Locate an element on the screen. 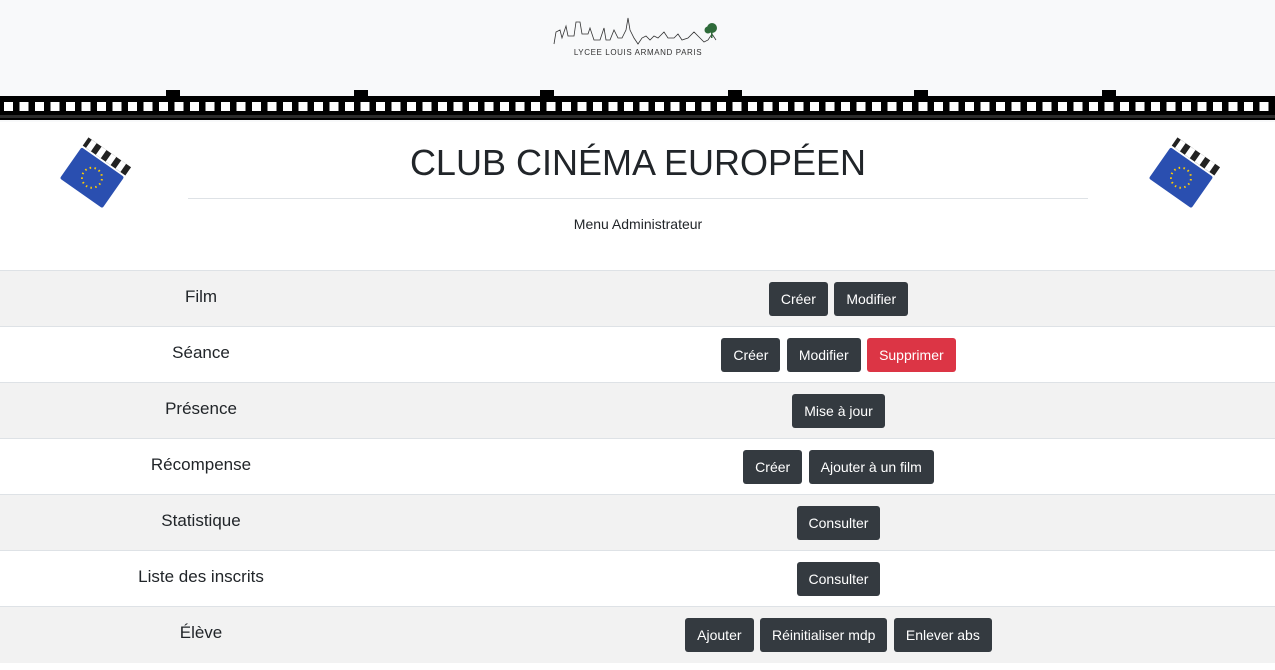 This screenshot has width=1275, height=670. filmstrip-icon is located at coordinates (637, 105).